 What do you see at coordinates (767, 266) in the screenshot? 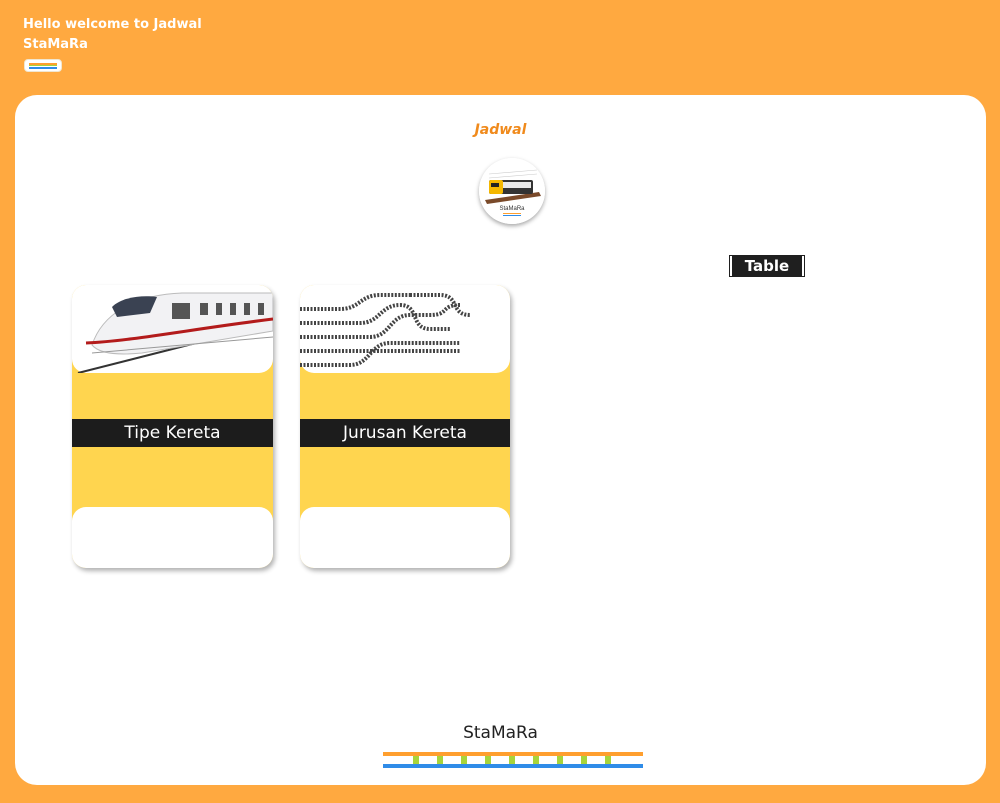
I see `table-button: Table` at bounding box center [767, 266].